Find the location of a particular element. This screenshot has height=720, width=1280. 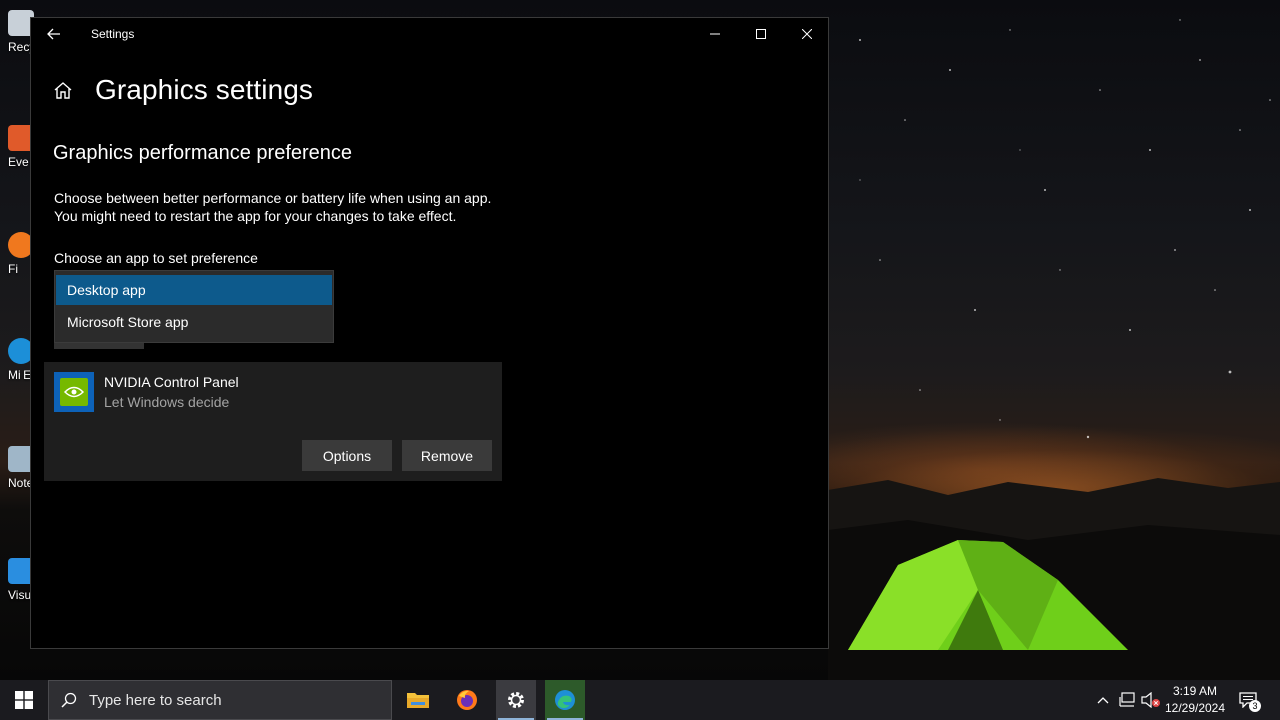

network-icon is located at coordinates (1127, 699).